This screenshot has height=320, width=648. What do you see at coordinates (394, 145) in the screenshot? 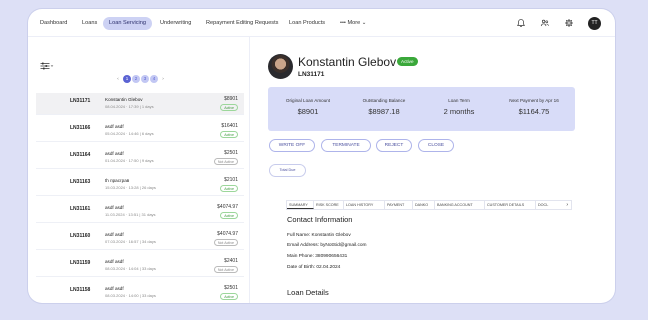
I see `reject-button: REJECT` at bounding box center [394, 145].